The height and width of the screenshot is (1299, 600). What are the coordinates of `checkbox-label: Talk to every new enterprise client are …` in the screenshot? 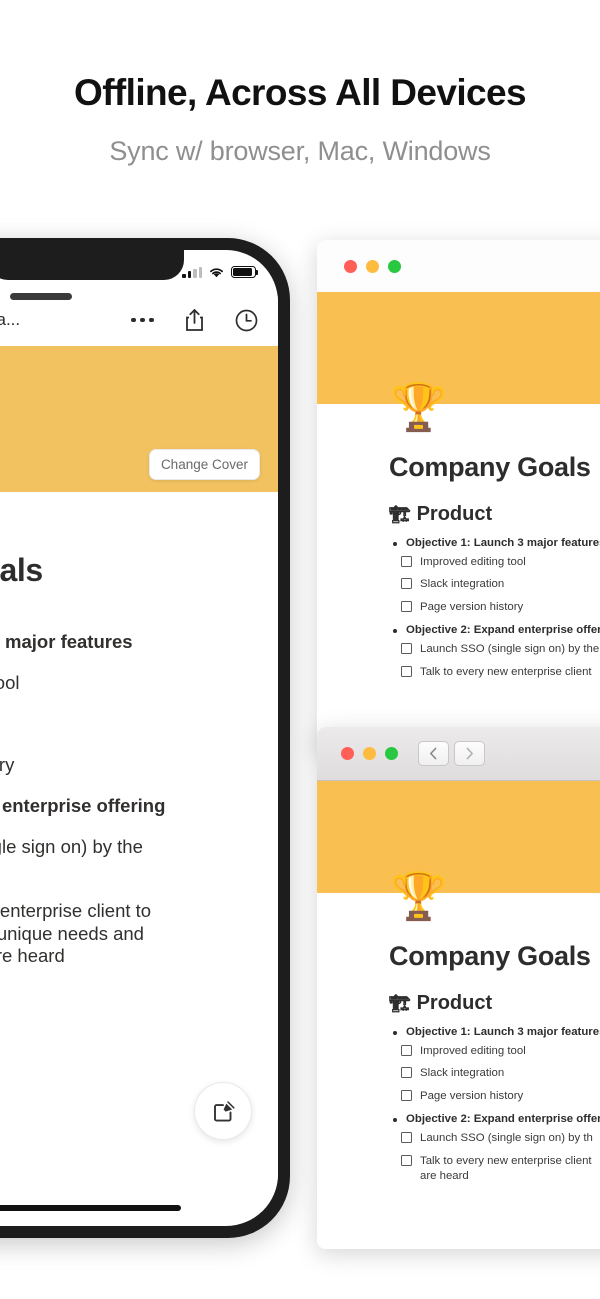 It's located at (506, 1168).